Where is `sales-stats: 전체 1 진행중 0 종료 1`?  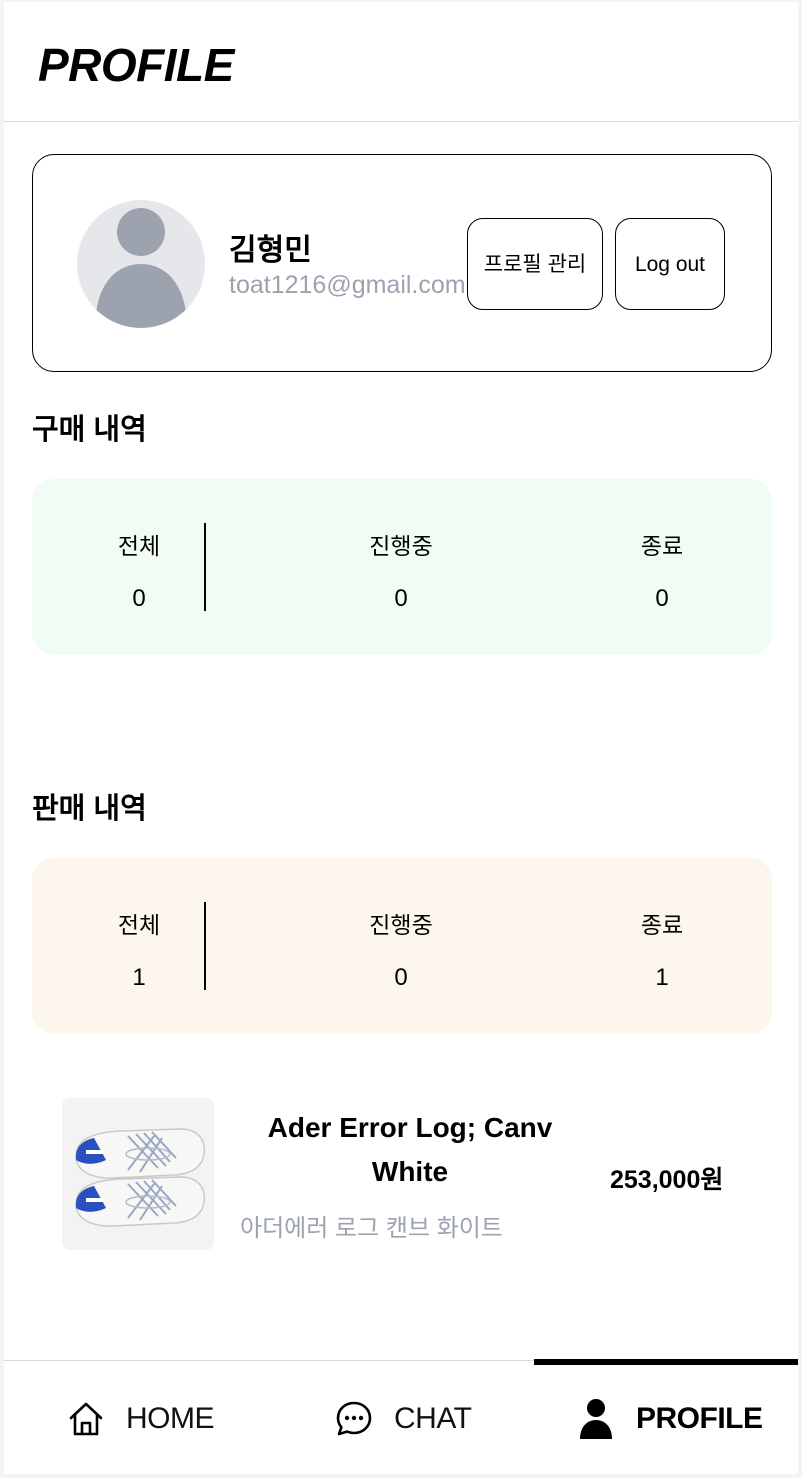 sales-stats: 전체 1 진행중 0 종료 1 is located at coordinates (402, 946).